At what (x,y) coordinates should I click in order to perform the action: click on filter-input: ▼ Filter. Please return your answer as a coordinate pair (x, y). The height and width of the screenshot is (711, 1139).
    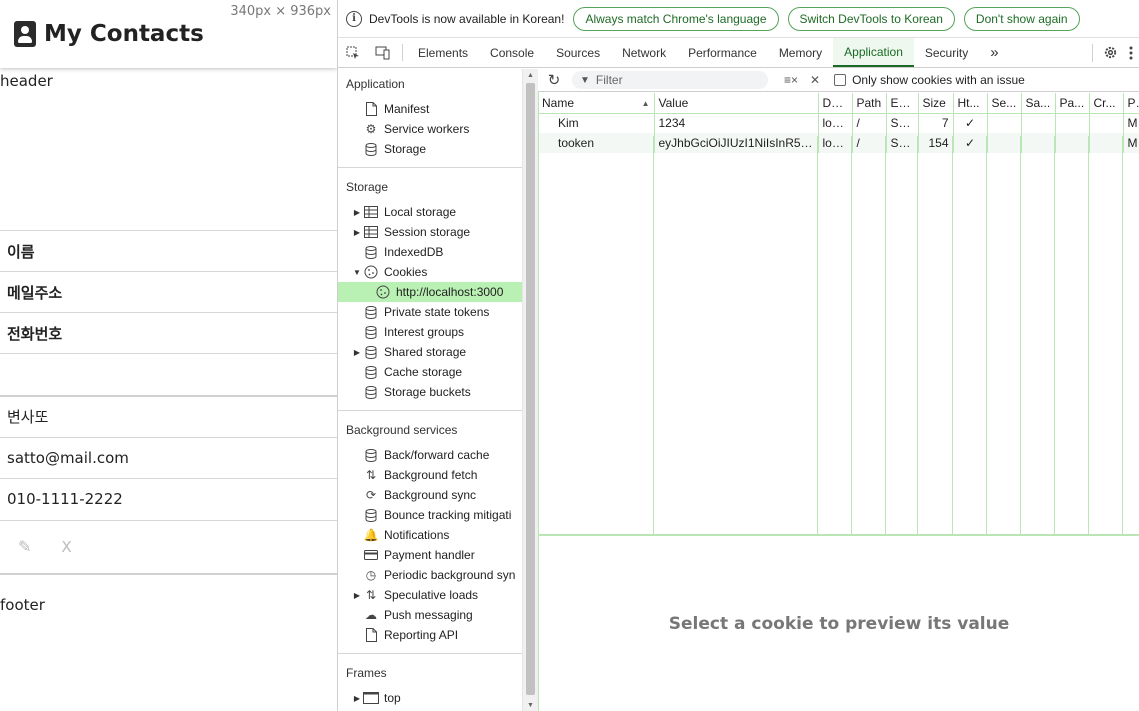
    Looking at the image, I should click on (670, 80).